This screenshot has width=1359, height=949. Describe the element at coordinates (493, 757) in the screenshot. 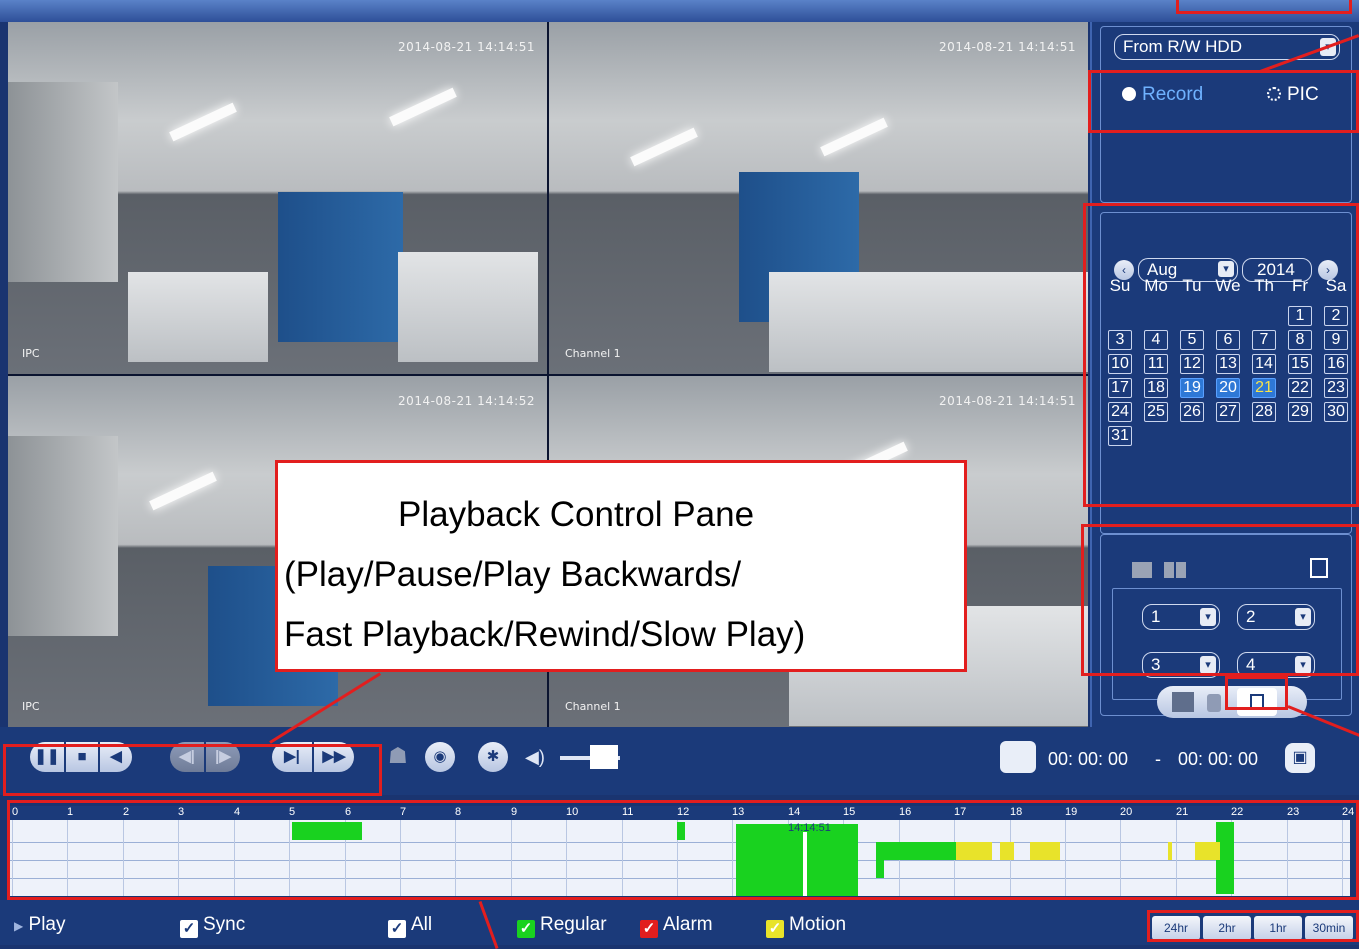

I see `pin-icon: ✱` at that location.